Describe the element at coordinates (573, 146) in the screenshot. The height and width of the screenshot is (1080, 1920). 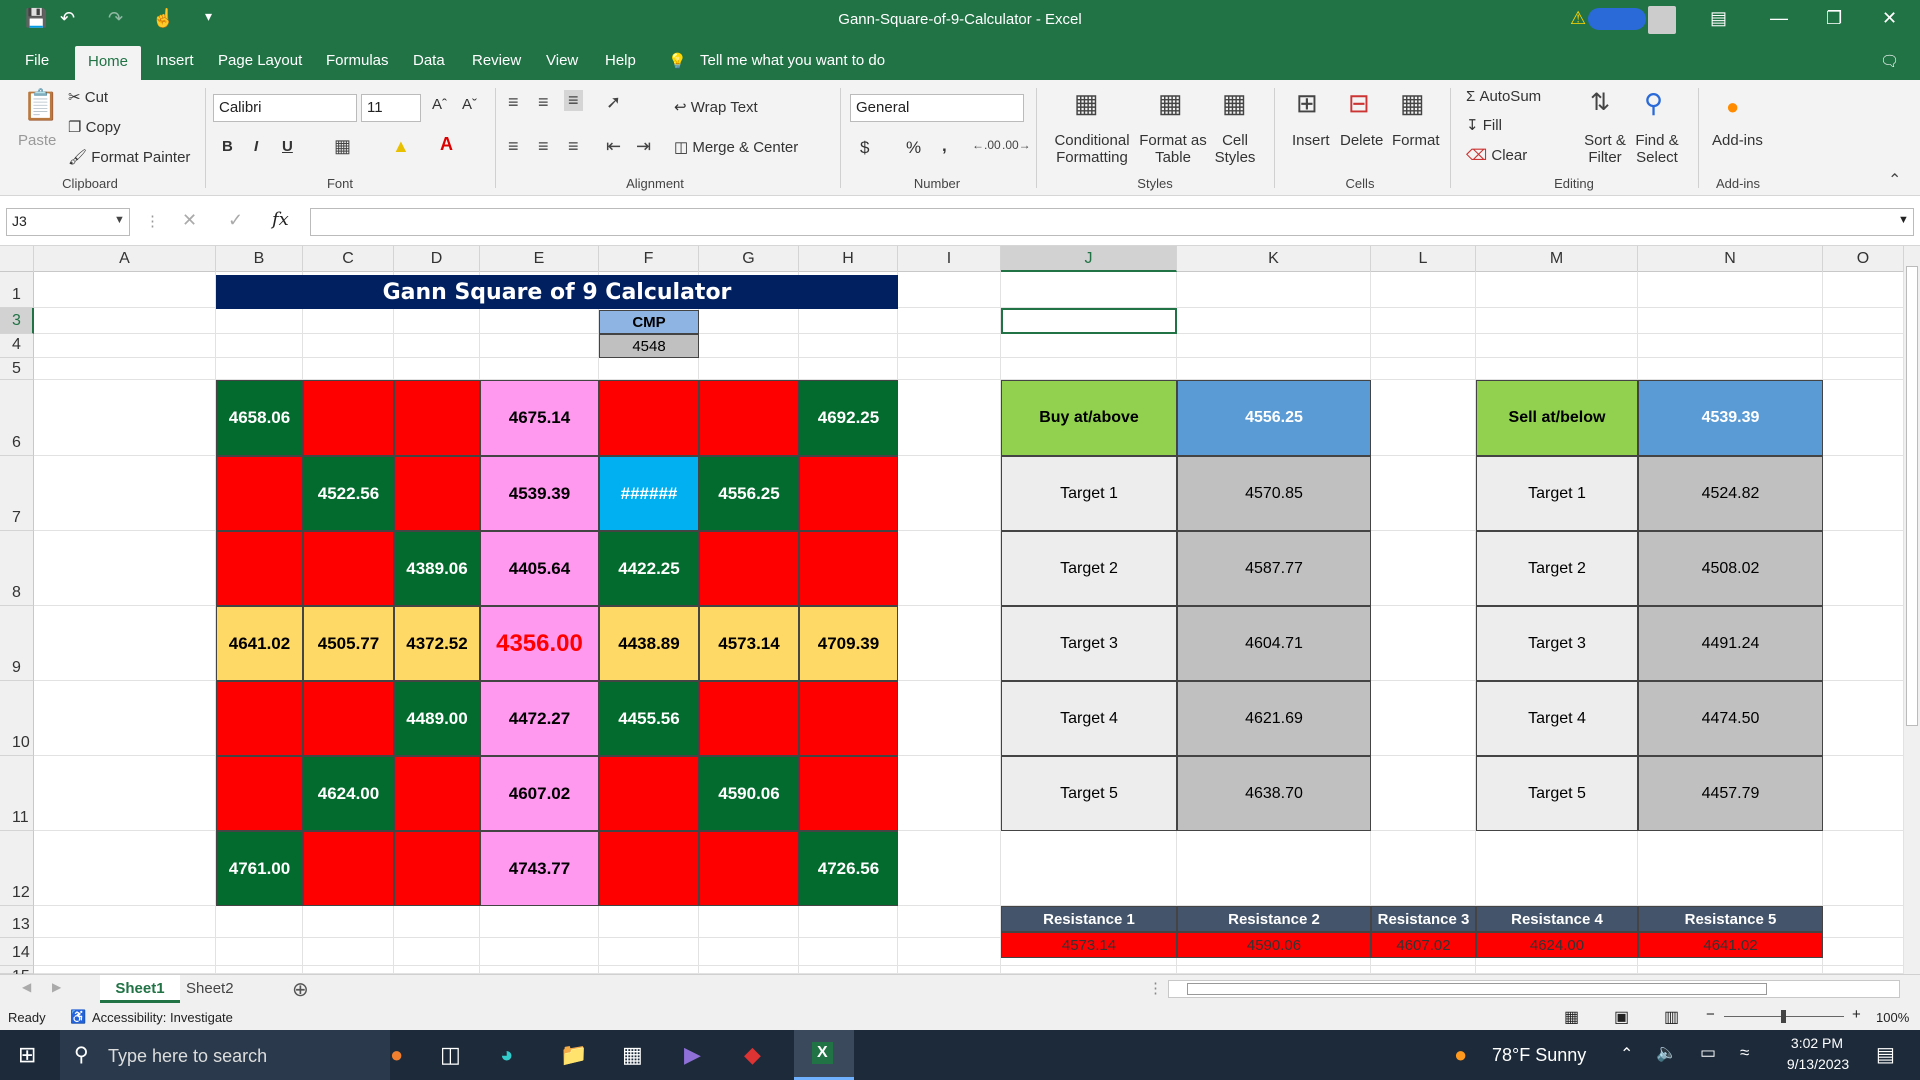
I see `align-right-icon: ≡` at that location.